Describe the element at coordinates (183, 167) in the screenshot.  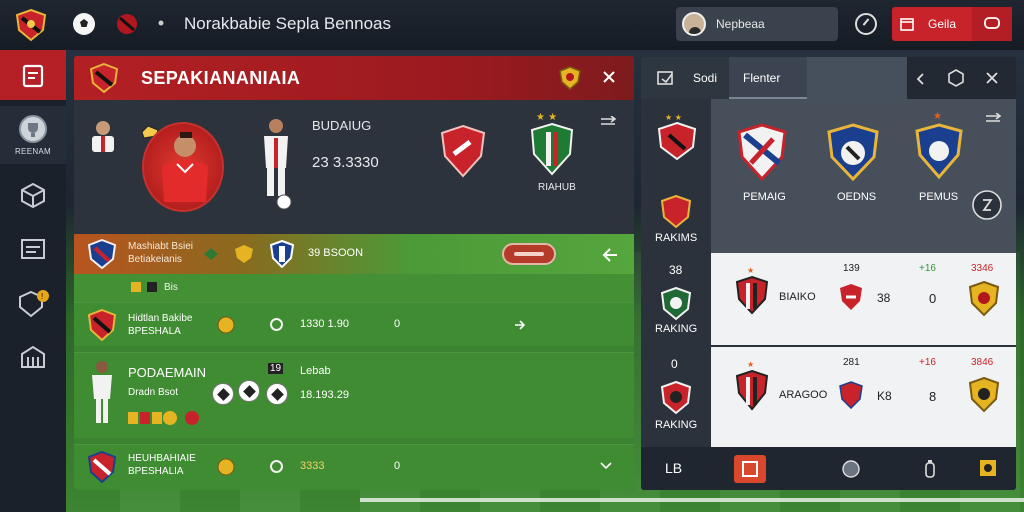
I see `featured-player` at that location.